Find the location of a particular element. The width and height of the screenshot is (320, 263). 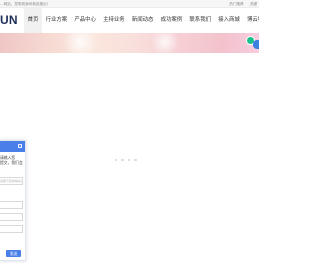

top-links: 热门推荐 关键 is located at coordinates (240, 4).